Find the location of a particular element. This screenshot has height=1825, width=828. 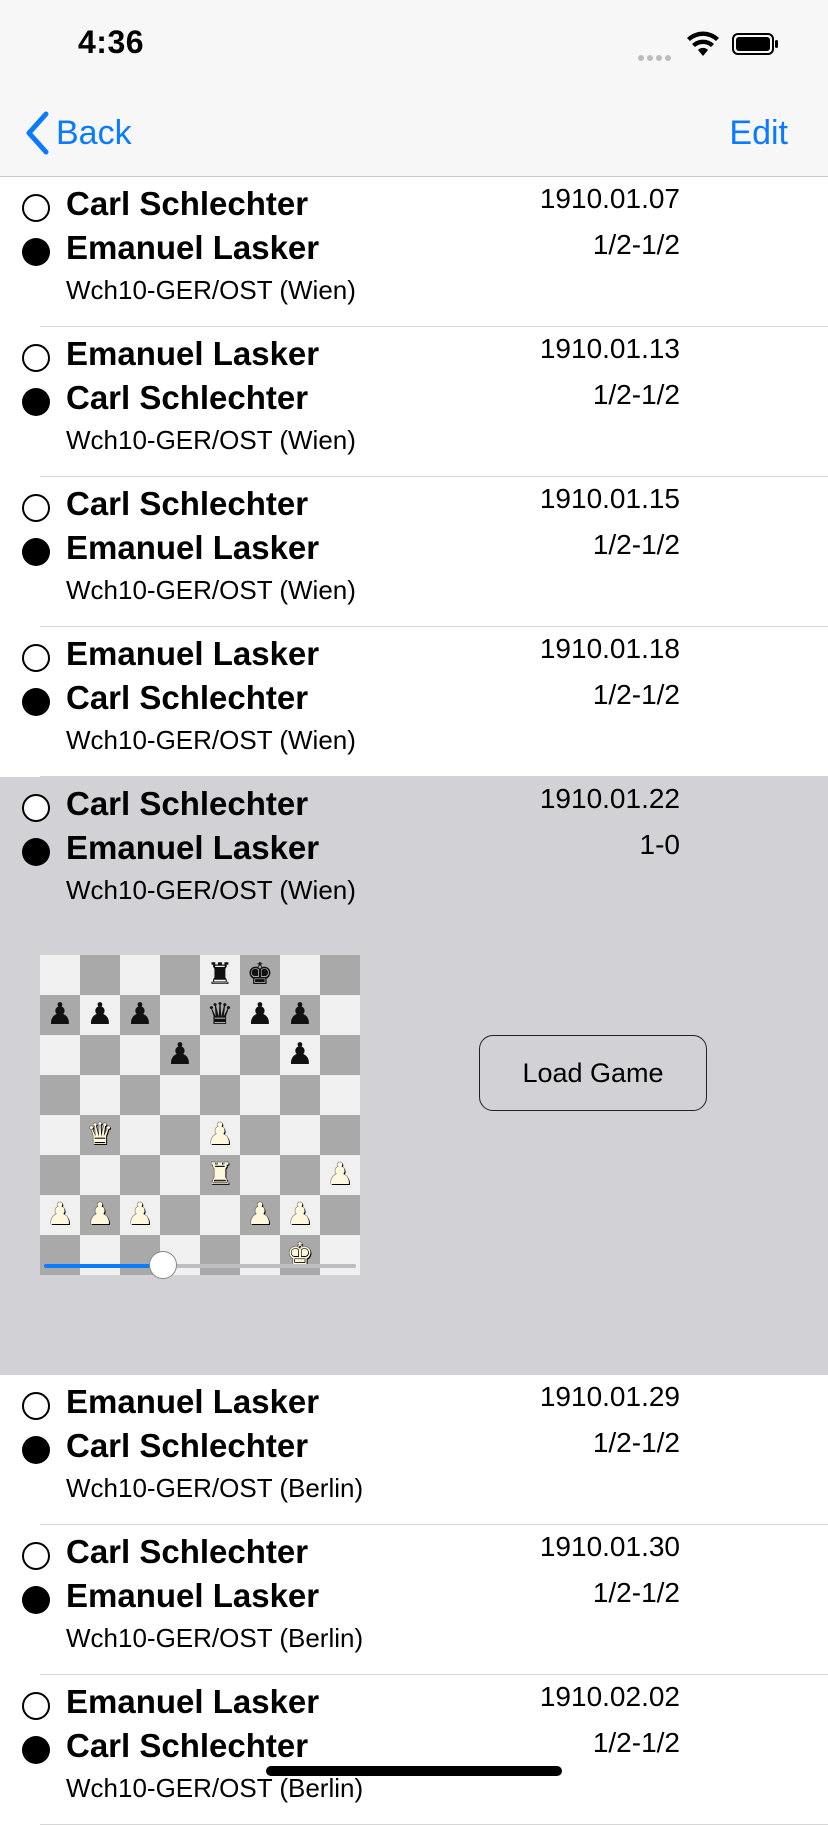

slider-thumb is located at coordinates (163, 1265).